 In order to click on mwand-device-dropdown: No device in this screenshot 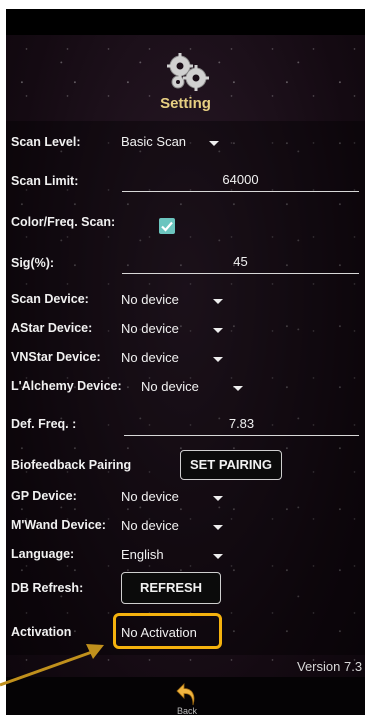, I will do `click(176, 526)`.